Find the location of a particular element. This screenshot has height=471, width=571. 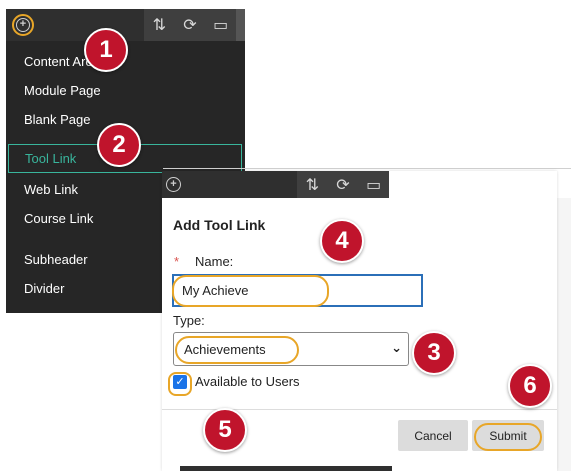

menu-item-tool-link-label: Tool Link is located at coordinates (51, 158).